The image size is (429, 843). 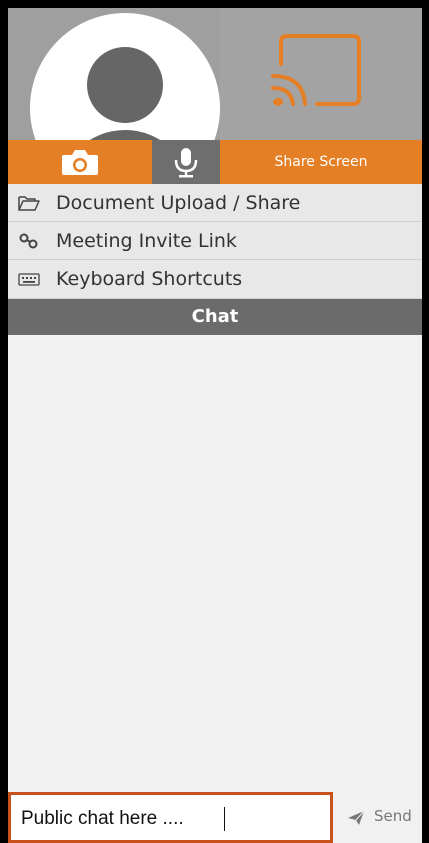 I want to click on chat-header: Chat, so click(x=215, y=317).